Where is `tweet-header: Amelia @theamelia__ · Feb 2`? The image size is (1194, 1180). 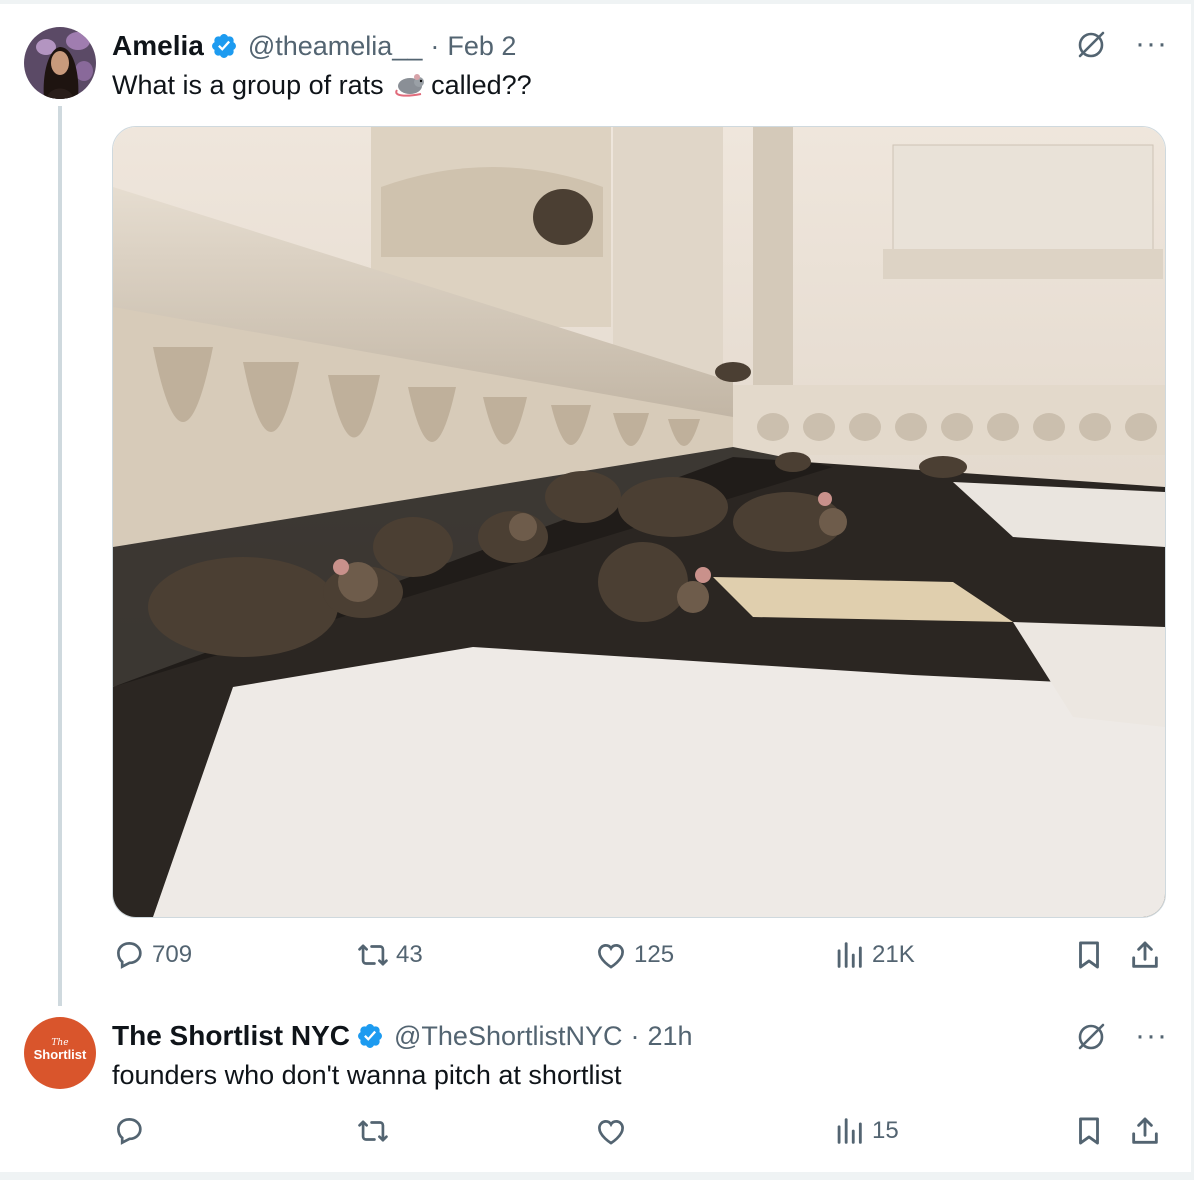 tweet-header: Amelia @theamelia__ · Feb 2 is located at coordinates (314, 46).